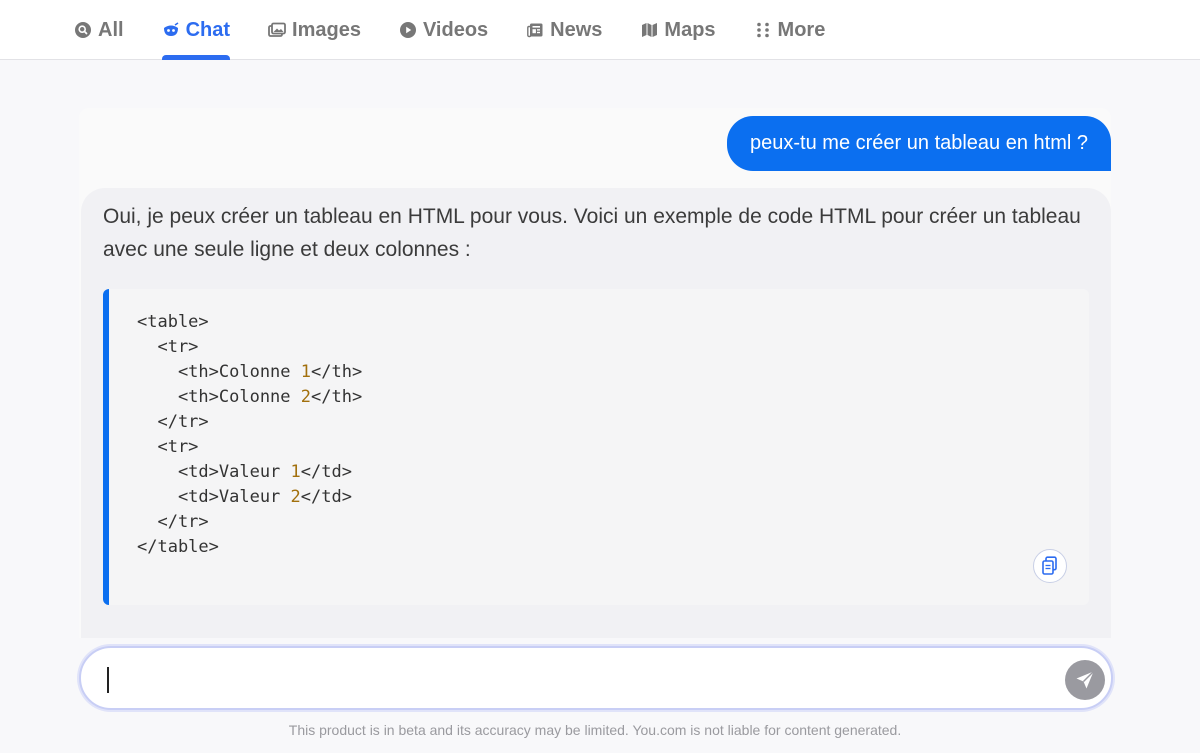 The width and height of the screenshot is (1200, 753). I want to click on code-line: <table>, so click(173, 322).